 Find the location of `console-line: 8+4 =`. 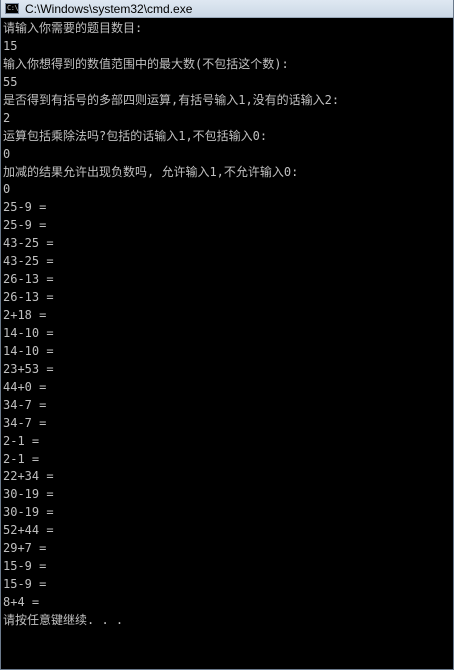

console-line: 8+4 = is located at coordinates (21, 602).